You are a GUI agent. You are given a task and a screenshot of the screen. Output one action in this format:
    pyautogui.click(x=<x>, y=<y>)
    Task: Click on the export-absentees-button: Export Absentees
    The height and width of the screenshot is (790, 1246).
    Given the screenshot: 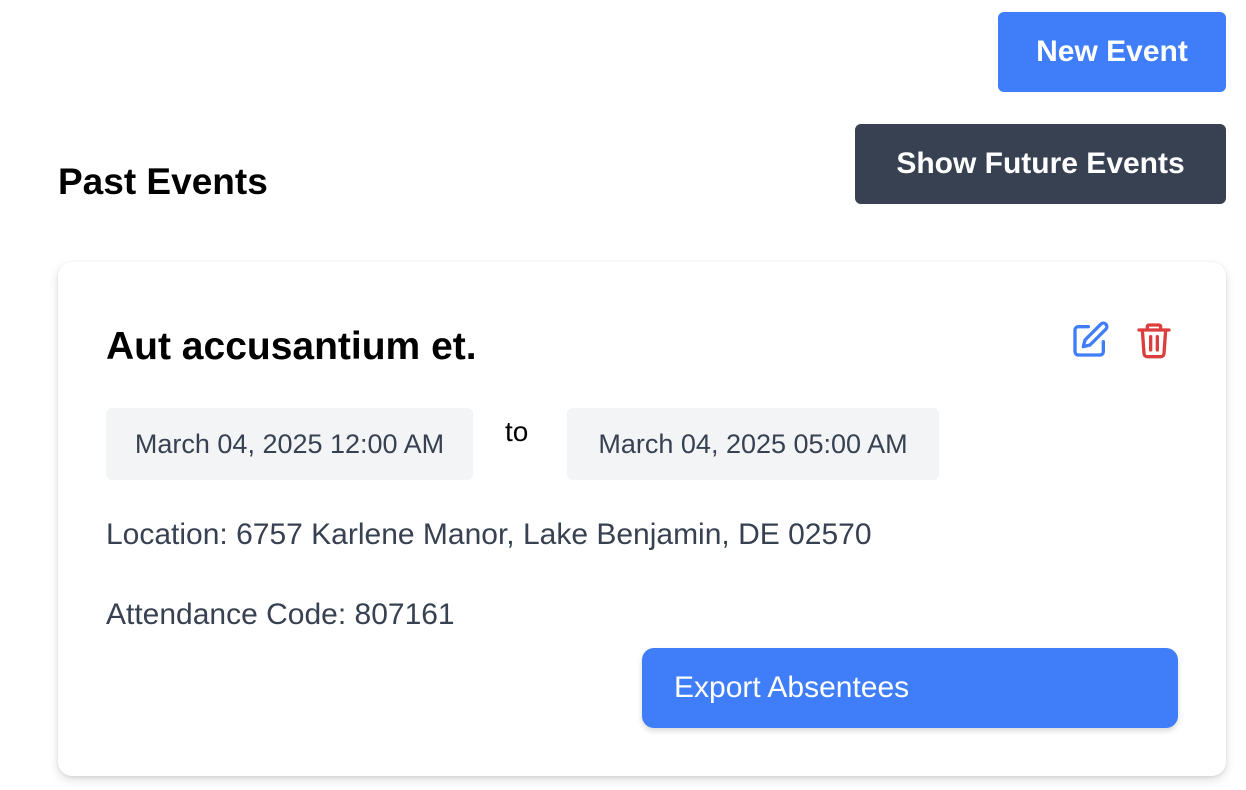 What is the action you would take?
    pyautogui.click(x=910, y=688)
    